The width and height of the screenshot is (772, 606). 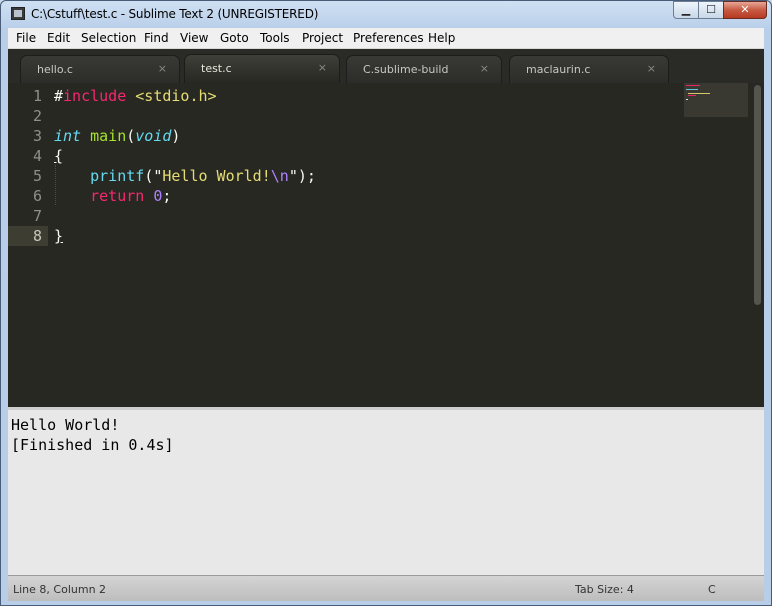 What do you see at coordinates (604, 589) in the screenshot?
I see `tab-size-selector: Tab Size: 4` at bounding box center [604, 589].